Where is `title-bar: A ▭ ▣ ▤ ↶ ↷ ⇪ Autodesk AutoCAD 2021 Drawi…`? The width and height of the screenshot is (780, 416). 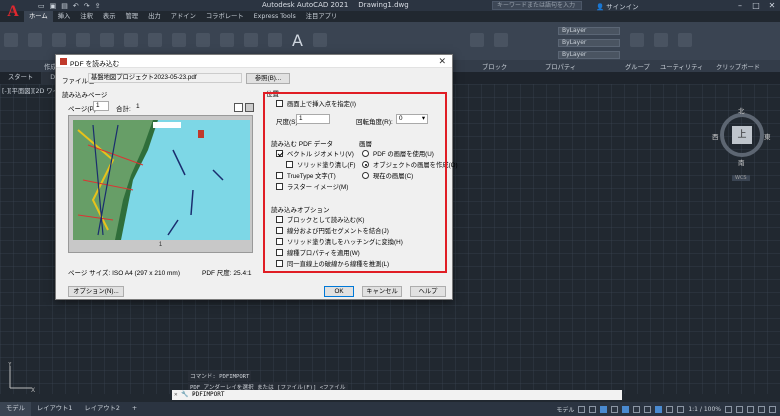 title-bar: A ▭ ▣ ▤ ↶ ↷ ⇪ Autodesk AutoCAD 2021 Drawi… is located at coordinates (390, 10).